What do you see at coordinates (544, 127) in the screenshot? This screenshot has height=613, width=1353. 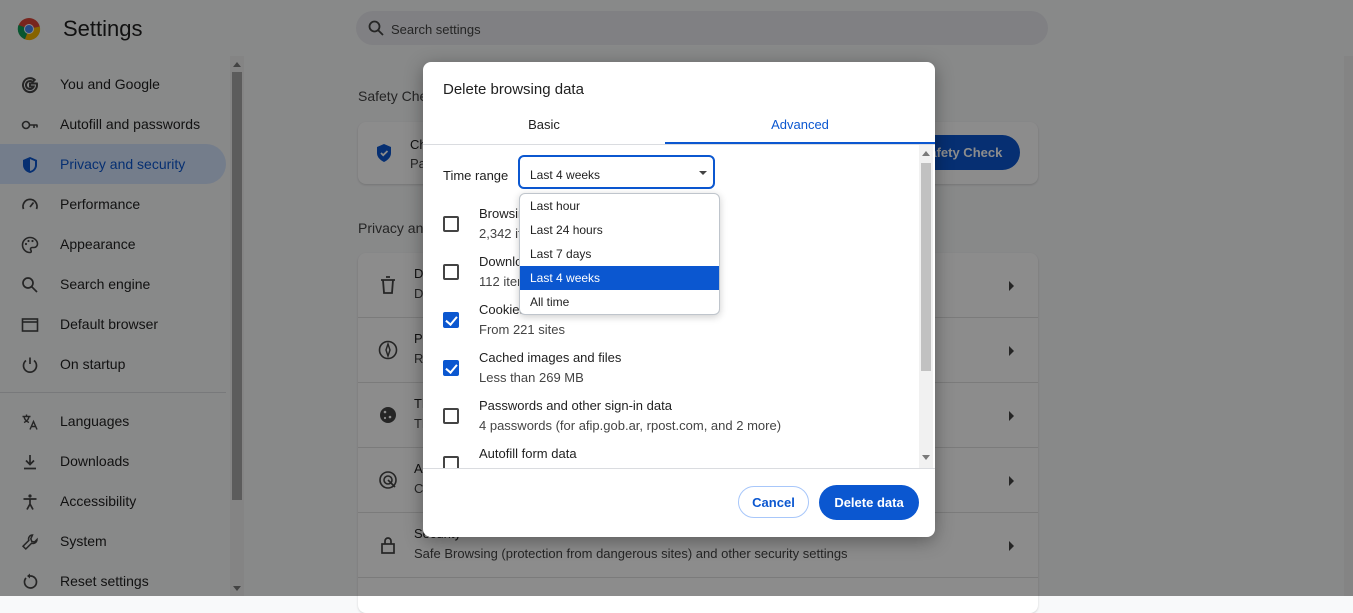 I see `tab-basic: Basic` at bounding box center [544, 127].